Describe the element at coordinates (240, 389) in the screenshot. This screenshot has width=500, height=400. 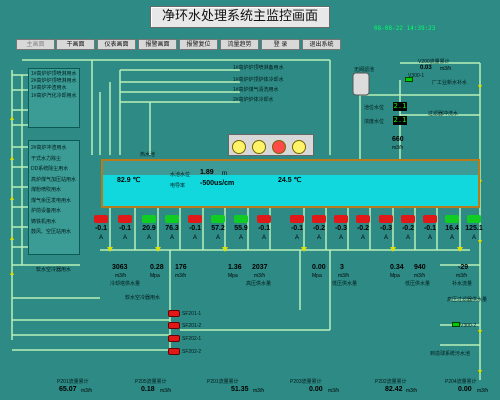
I see `total-value: 51.35` at that location.